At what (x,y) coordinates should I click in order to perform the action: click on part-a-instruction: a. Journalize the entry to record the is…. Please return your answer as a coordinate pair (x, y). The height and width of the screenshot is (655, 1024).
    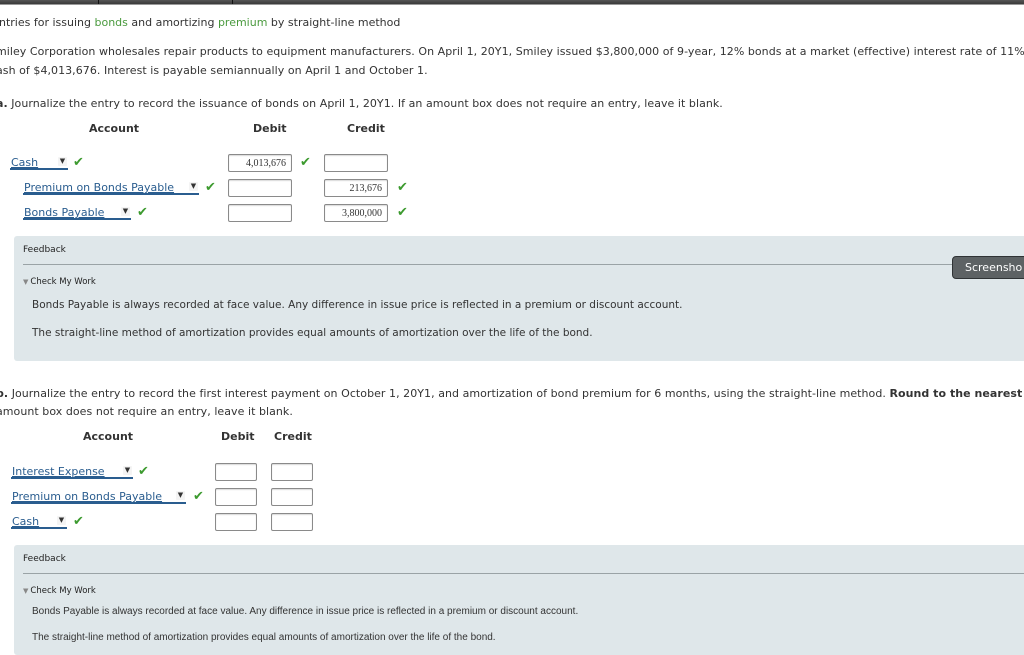
    Looking at the image, I should click on (361, 103).